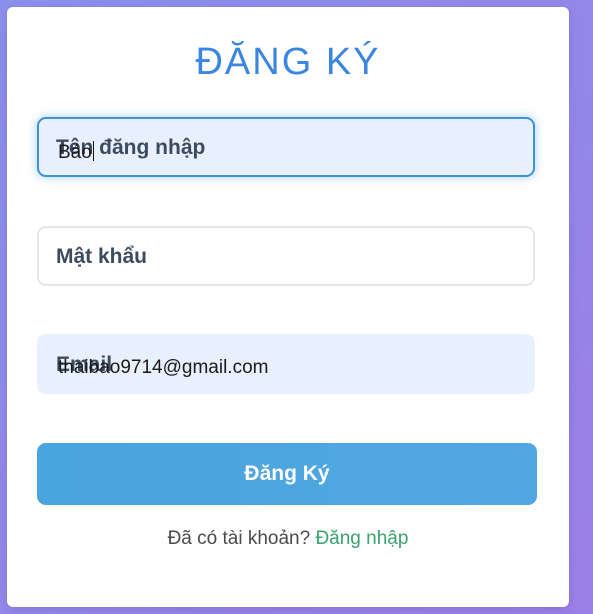 The height and width of the screenshot is (614, 593). What do you see at coordinates (286, 147) in the screenshot?
I see `username-field: Tên đăng nhập Bảo` at bounding box center [286, 147].